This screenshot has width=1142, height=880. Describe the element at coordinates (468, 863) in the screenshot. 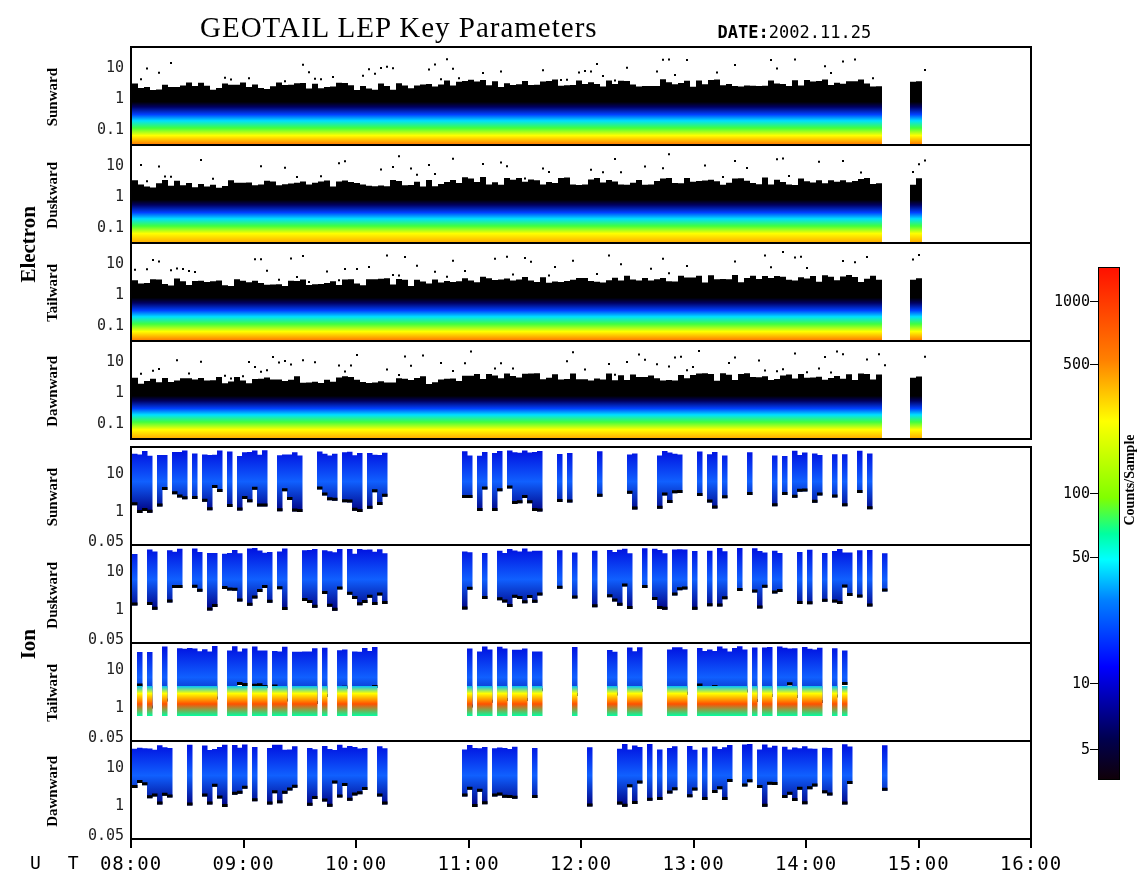

I see `x-tick-label: 11:00` at that location.